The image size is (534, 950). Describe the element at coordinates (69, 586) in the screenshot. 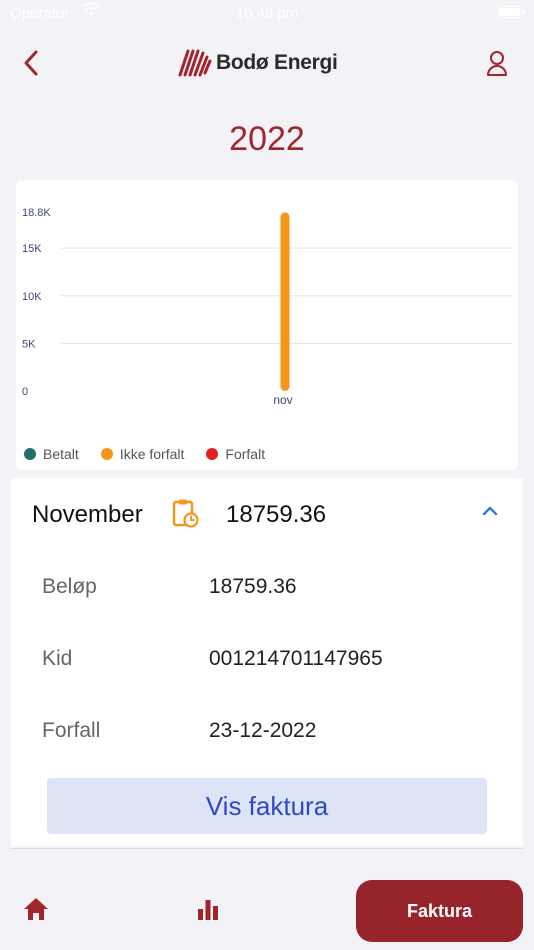

I see `belop-label: Beløp` at that location.